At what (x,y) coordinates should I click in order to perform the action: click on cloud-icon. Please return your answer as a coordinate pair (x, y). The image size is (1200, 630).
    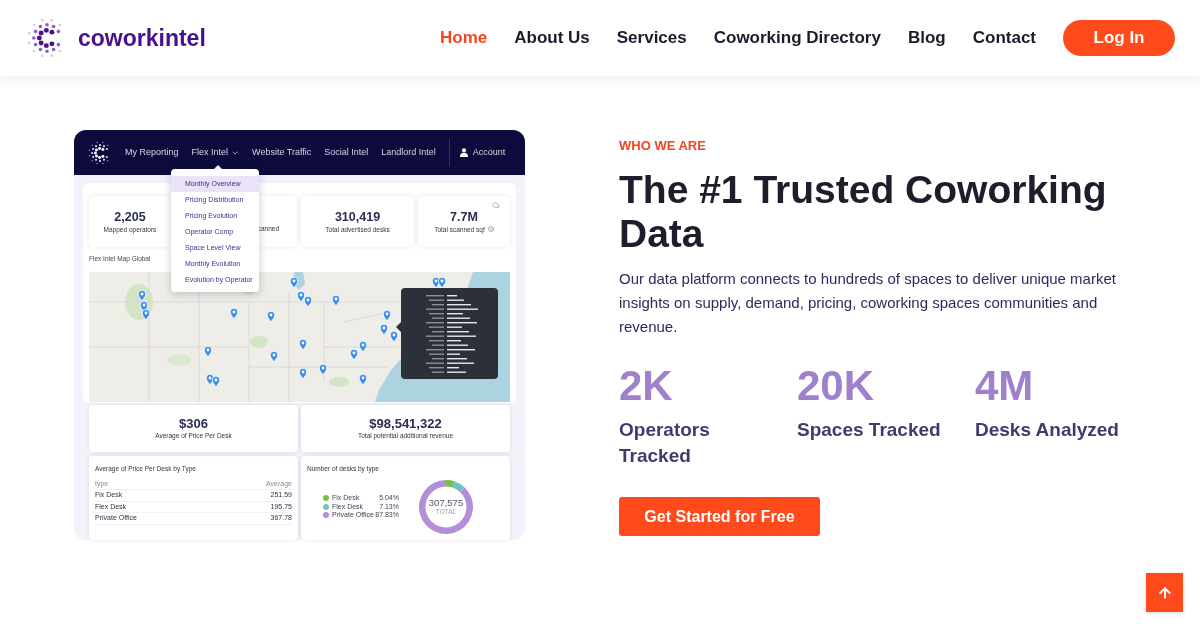
    Looking at the image, I should click on (496, 205).